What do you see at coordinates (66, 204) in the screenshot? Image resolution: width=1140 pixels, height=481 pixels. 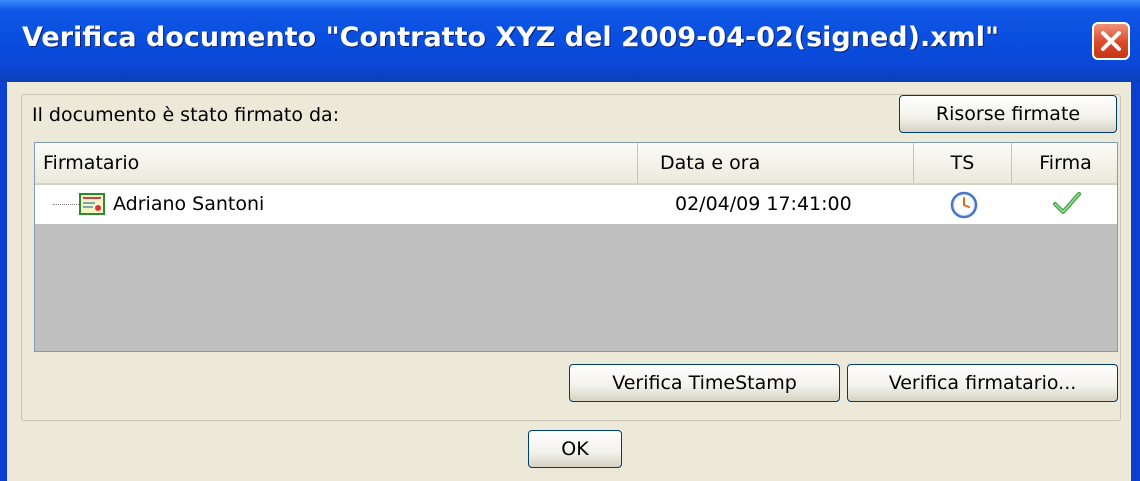 I see `tree-connector` at bounding box center [66, 204].